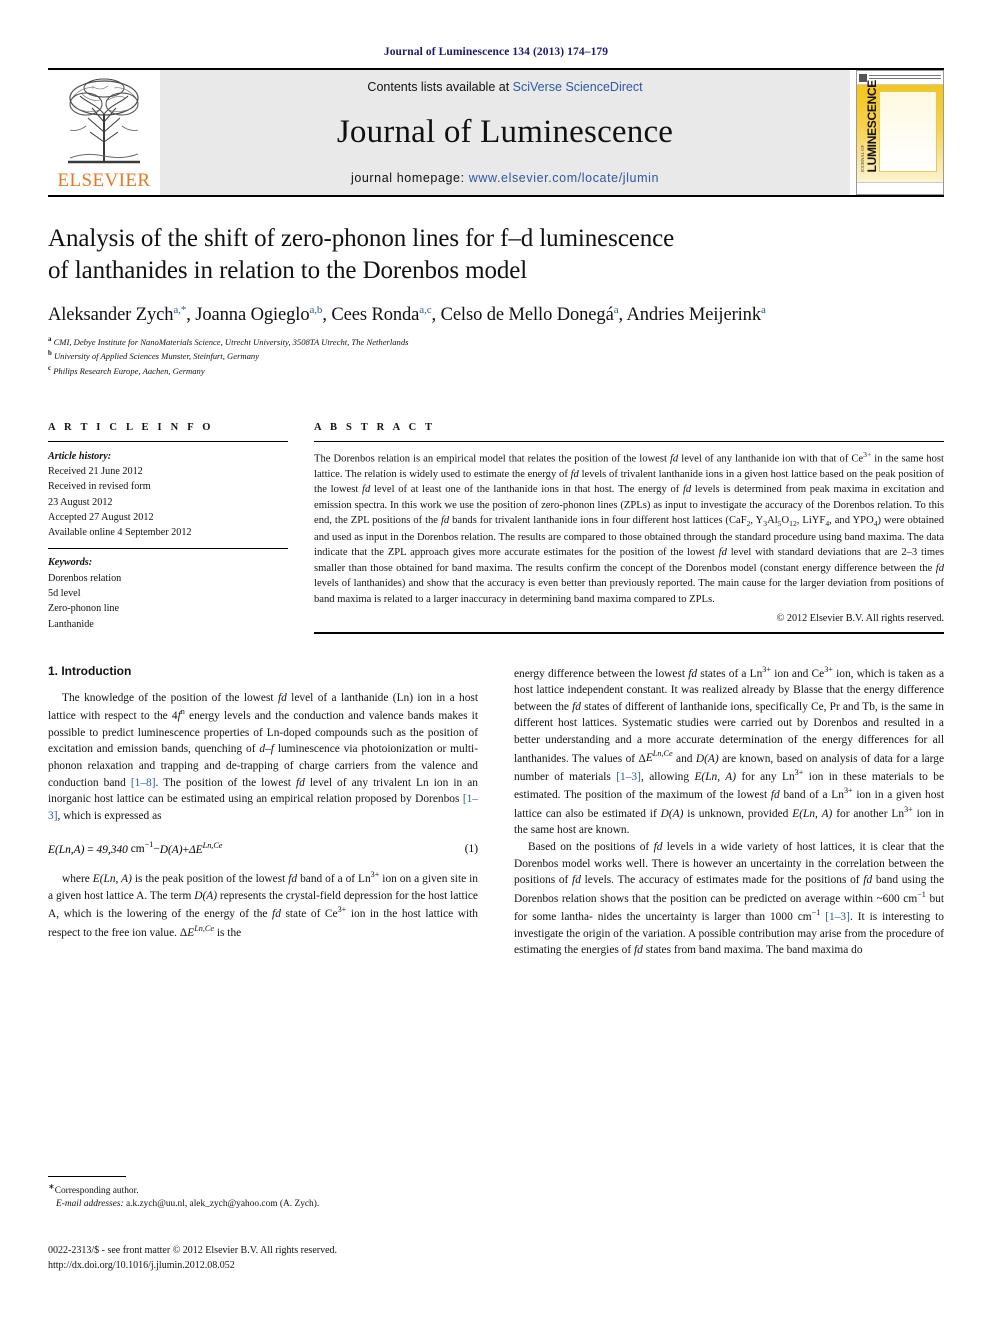 The height and width of the screenshot is (1323, 992). What do you see at coordinates (180, 310) in the screenshot?
I see `author-affil-marker: a,*` at bounding box center [180, 310].